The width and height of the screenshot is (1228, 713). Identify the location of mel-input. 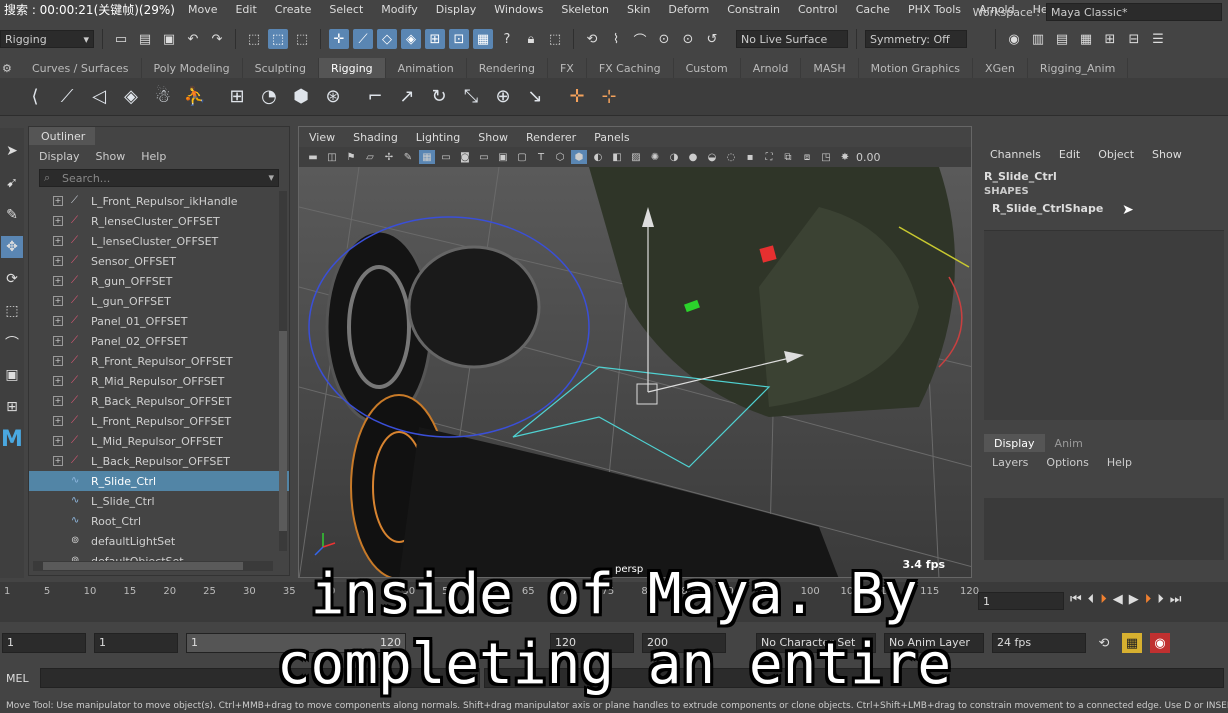
(260, 678).